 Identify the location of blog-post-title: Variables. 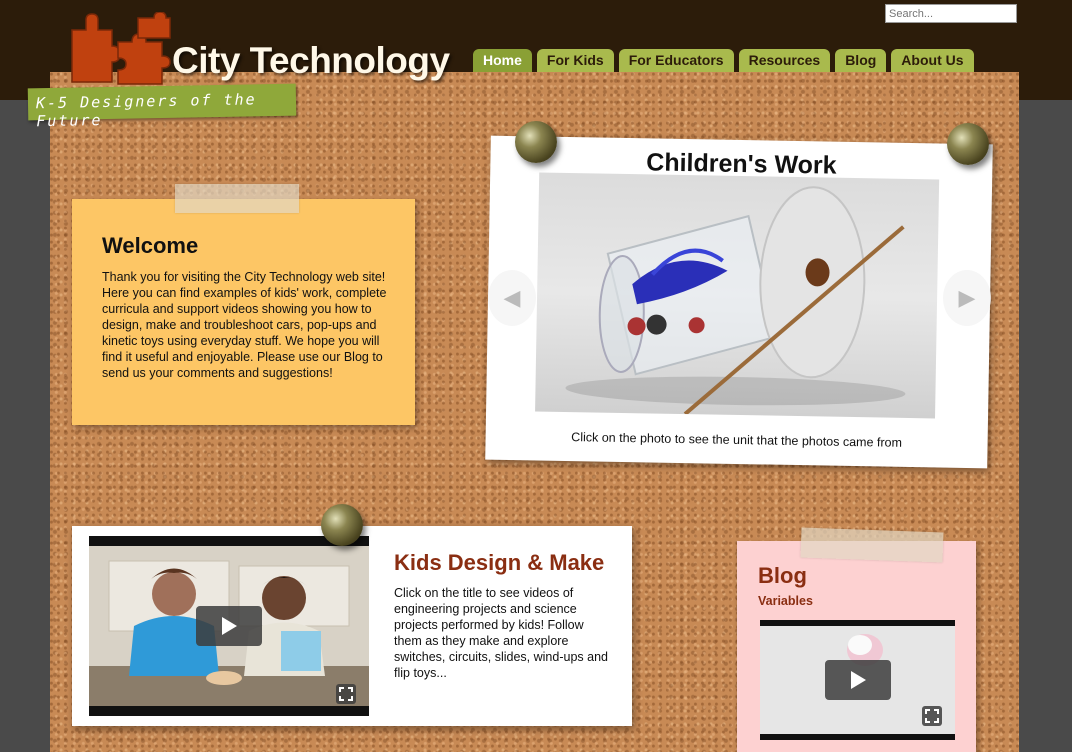
(785, 601).